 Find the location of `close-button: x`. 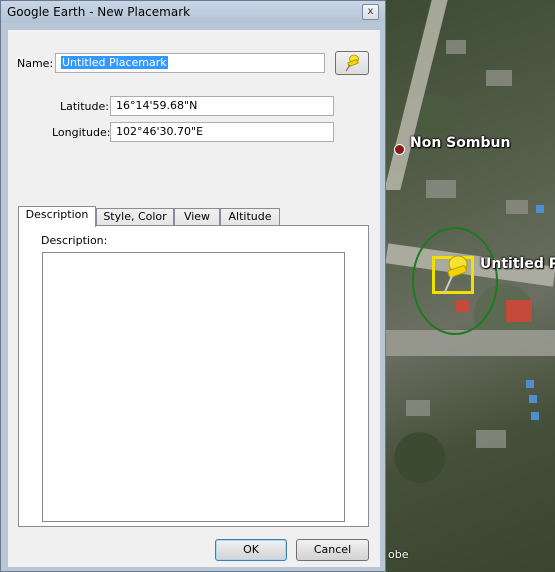

close-button: x is located at coordinates (370, 12).